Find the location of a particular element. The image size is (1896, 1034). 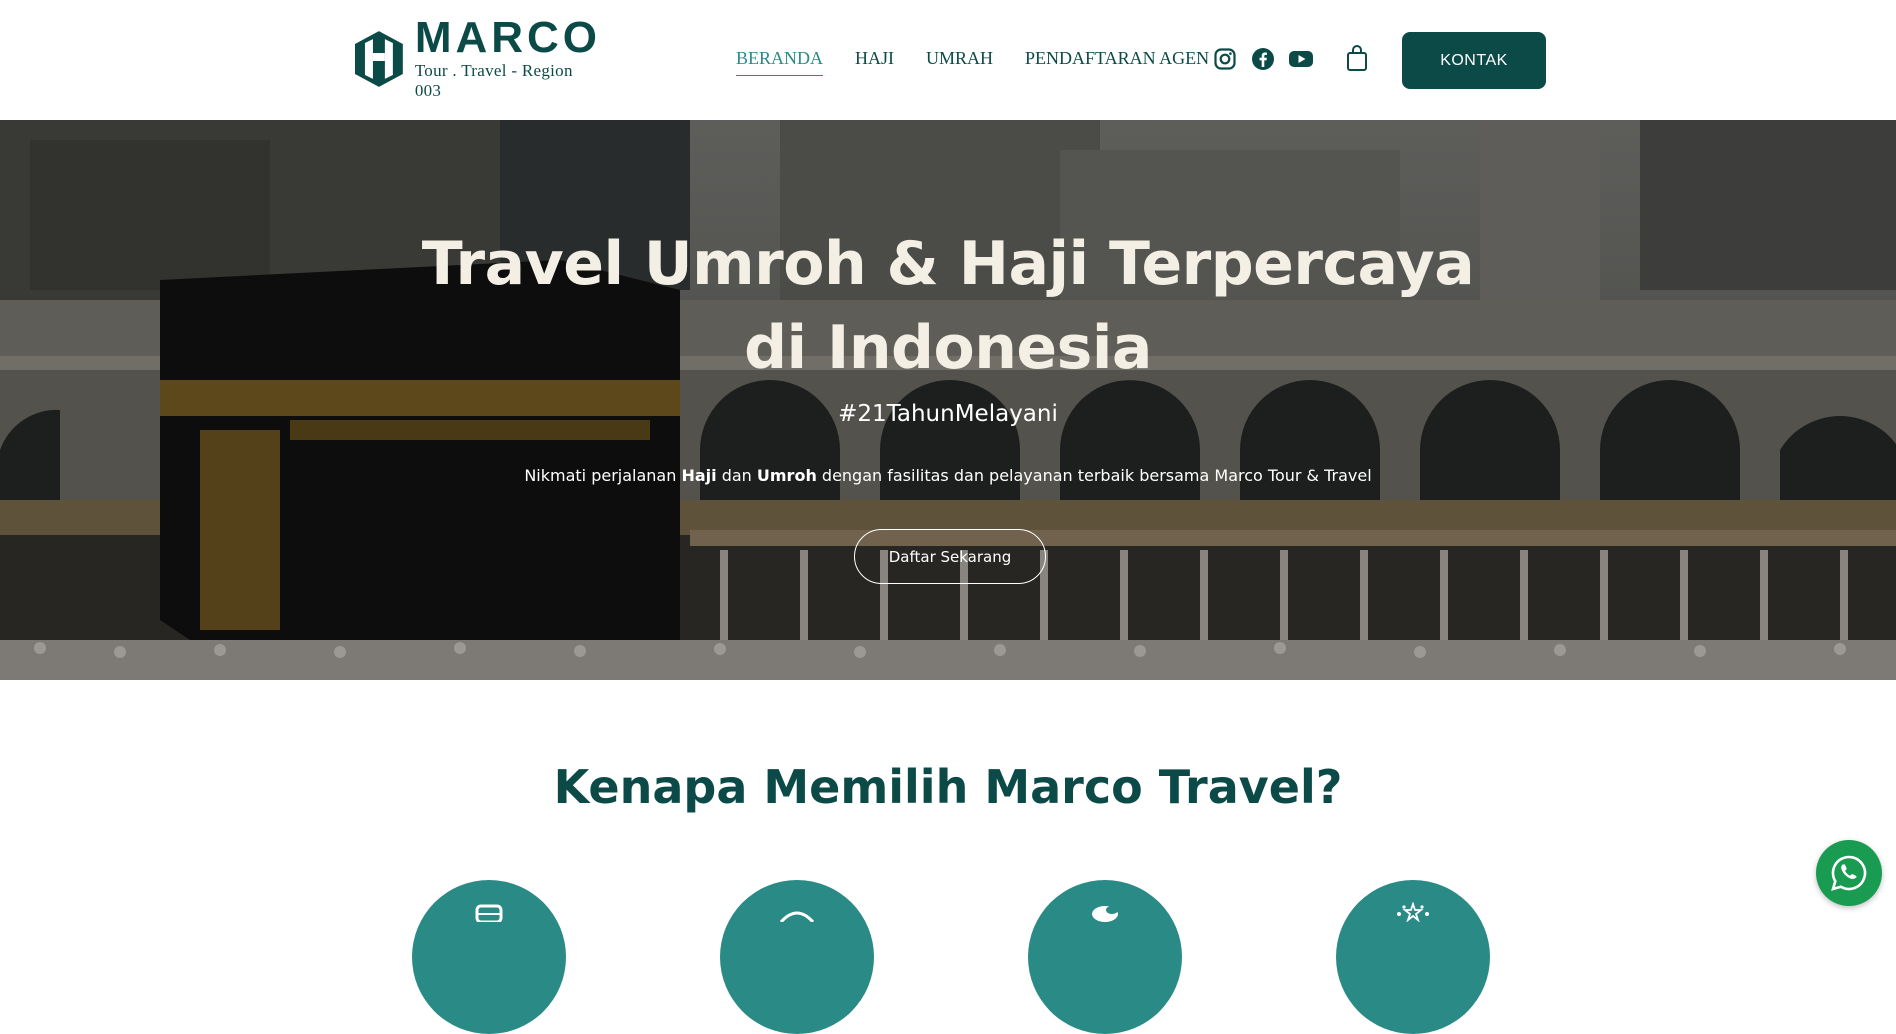

plane-icon is located at coordinates (797, 916).